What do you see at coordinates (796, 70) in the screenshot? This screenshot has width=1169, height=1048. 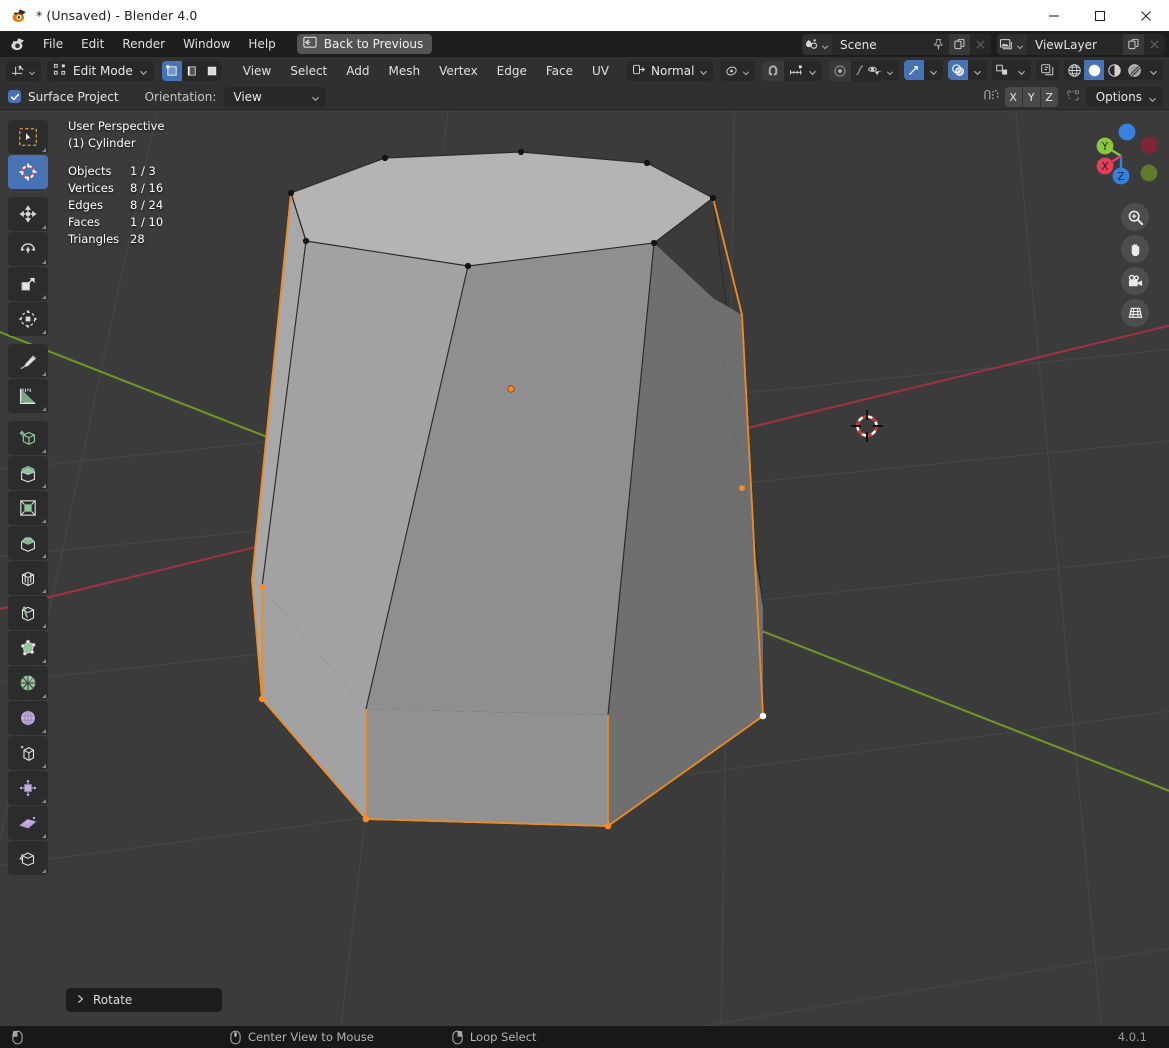 I see `snap-increment-icon` at bounding box center [796, 70].